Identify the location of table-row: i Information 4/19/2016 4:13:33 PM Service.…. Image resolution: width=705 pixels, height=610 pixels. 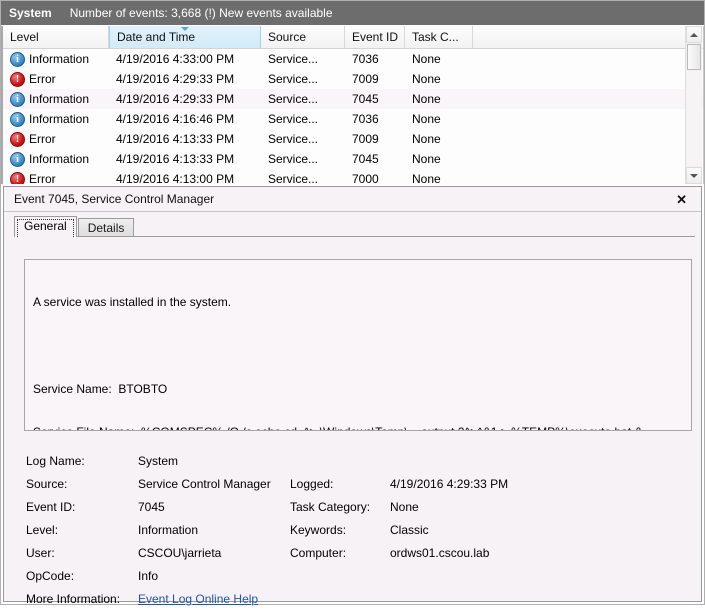
(353, 159).